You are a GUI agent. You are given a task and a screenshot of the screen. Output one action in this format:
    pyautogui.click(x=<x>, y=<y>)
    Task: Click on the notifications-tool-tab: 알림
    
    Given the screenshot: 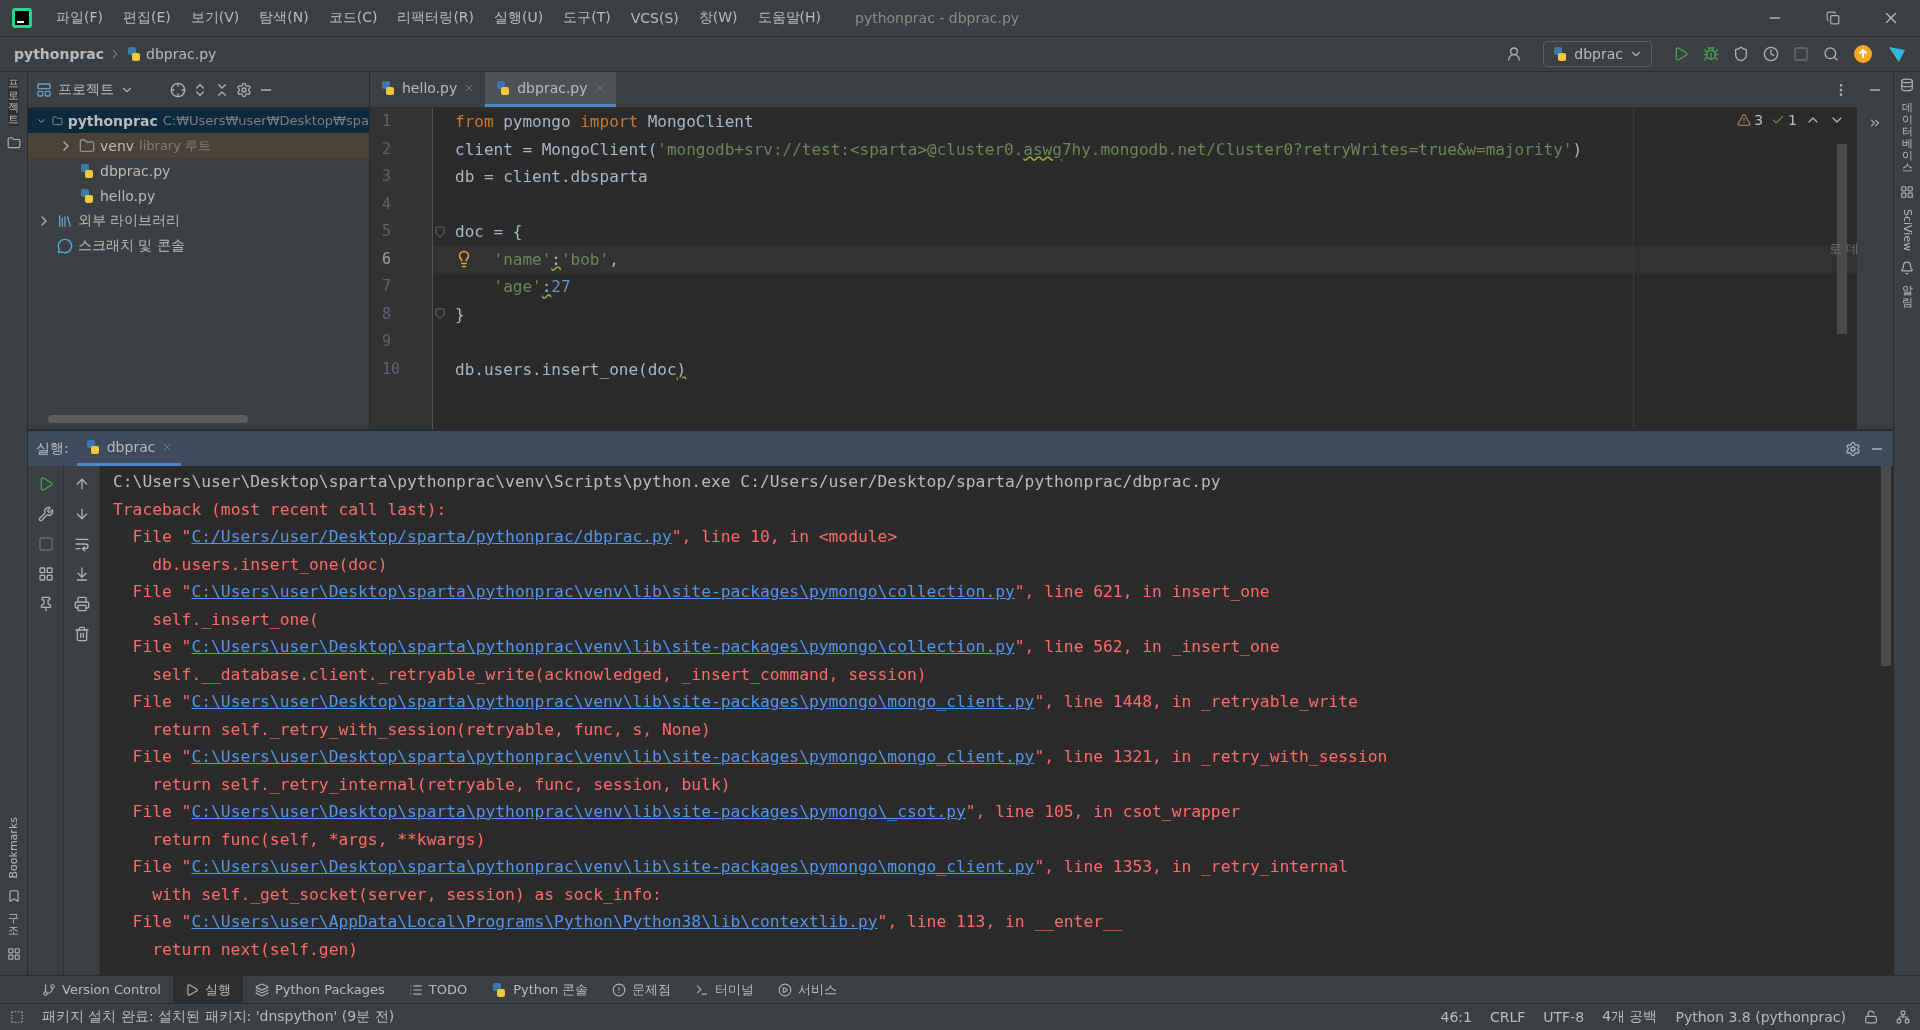 What is the action you would take?
    pyautogui.click(x=1907, y=296)
    